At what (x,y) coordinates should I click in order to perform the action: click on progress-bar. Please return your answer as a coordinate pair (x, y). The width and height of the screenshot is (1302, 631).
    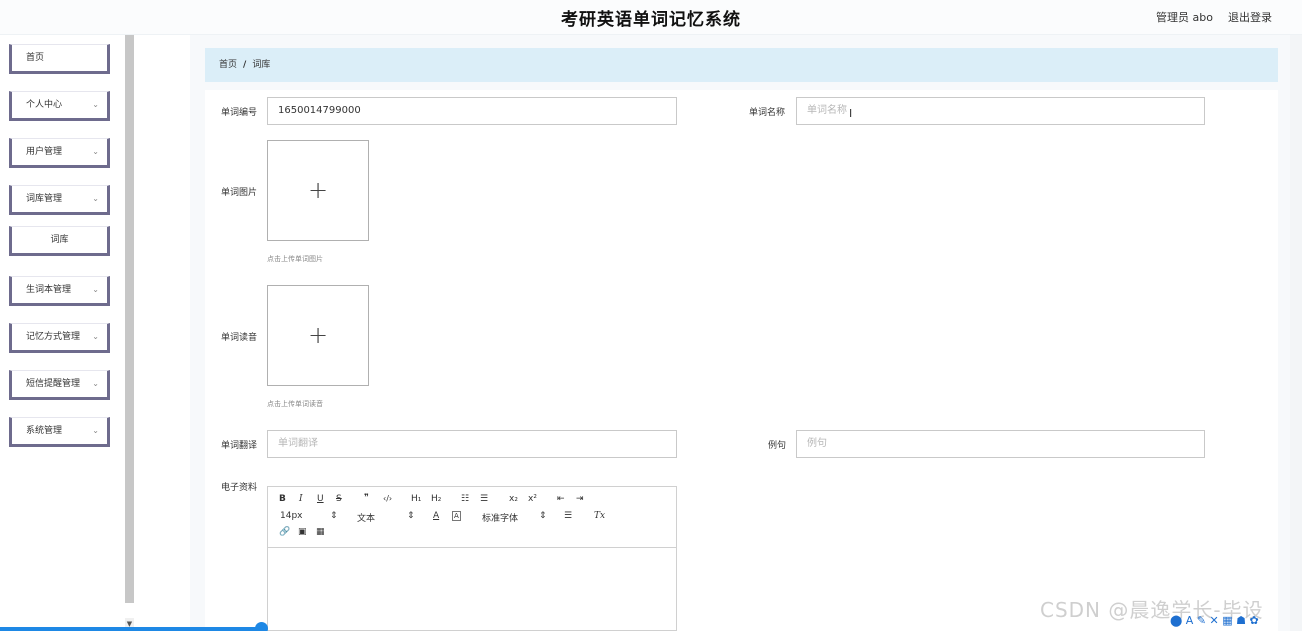
    Looking at the image, I should click on (131, 629).